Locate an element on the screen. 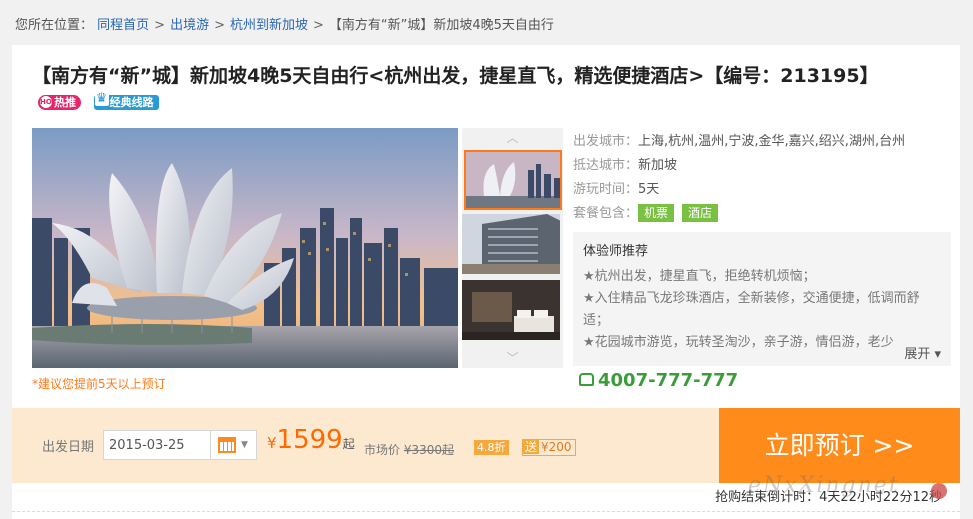  chevron-down-icon: ﹀ is located at coordinates (512, 358).